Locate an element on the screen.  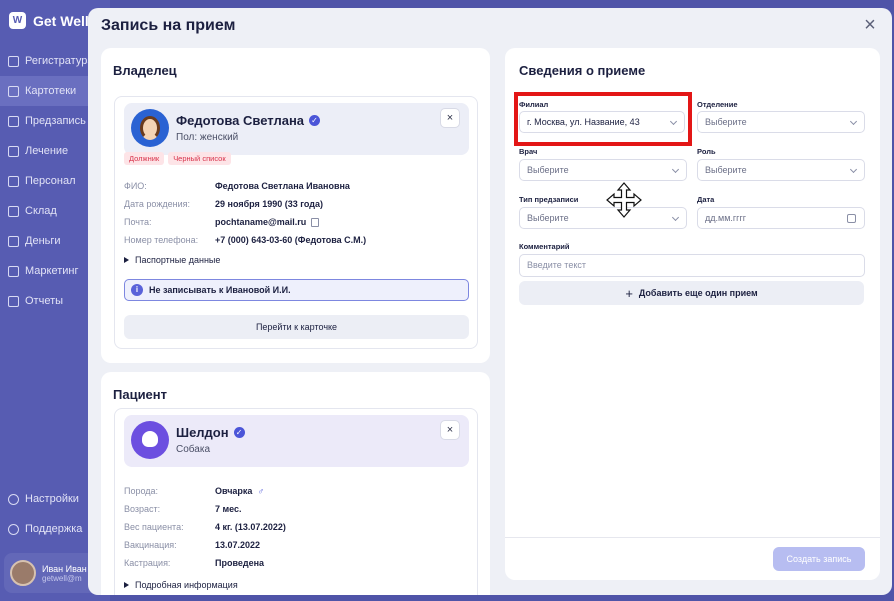
owner-section-title: Владелец is located at coordinates (145, 70).